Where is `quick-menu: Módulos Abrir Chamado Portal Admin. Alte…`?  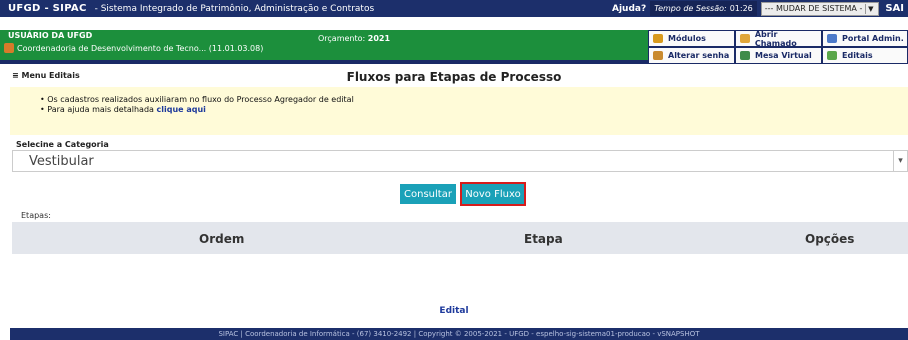 quick-menu: Módulos Abrir Chamado Portal Admin. Alte… is located at coordinates (778, 47).